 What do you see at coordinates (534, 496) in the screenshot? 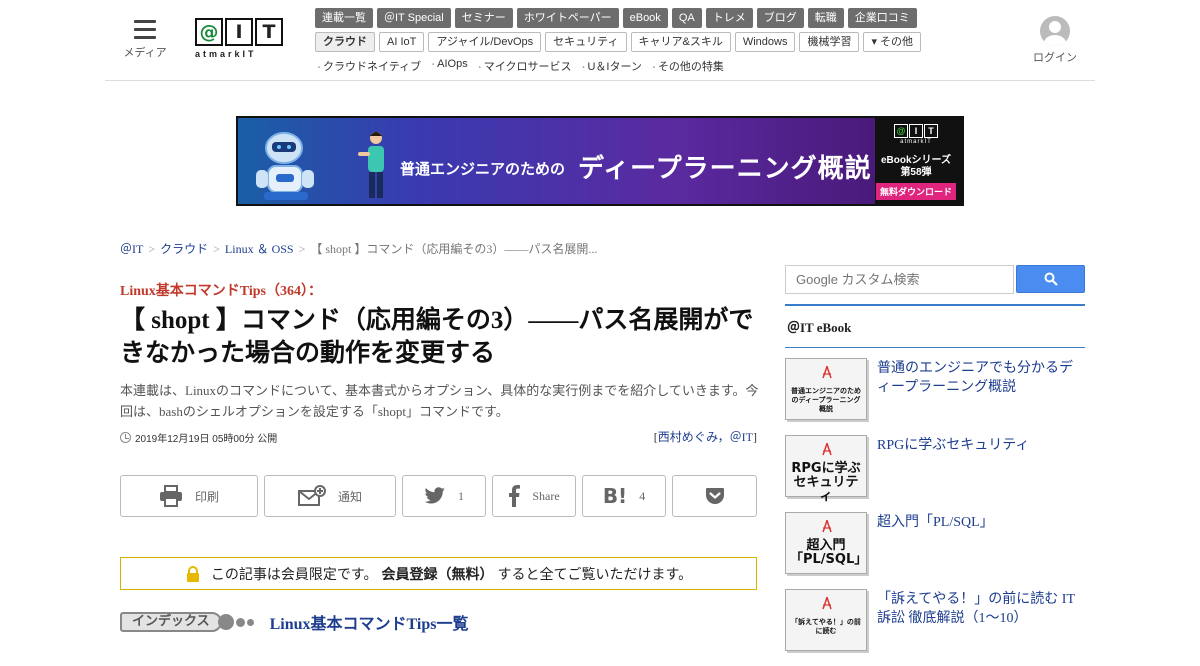
I see `facebook-share-button: Share` at bounding box center [534, 496].